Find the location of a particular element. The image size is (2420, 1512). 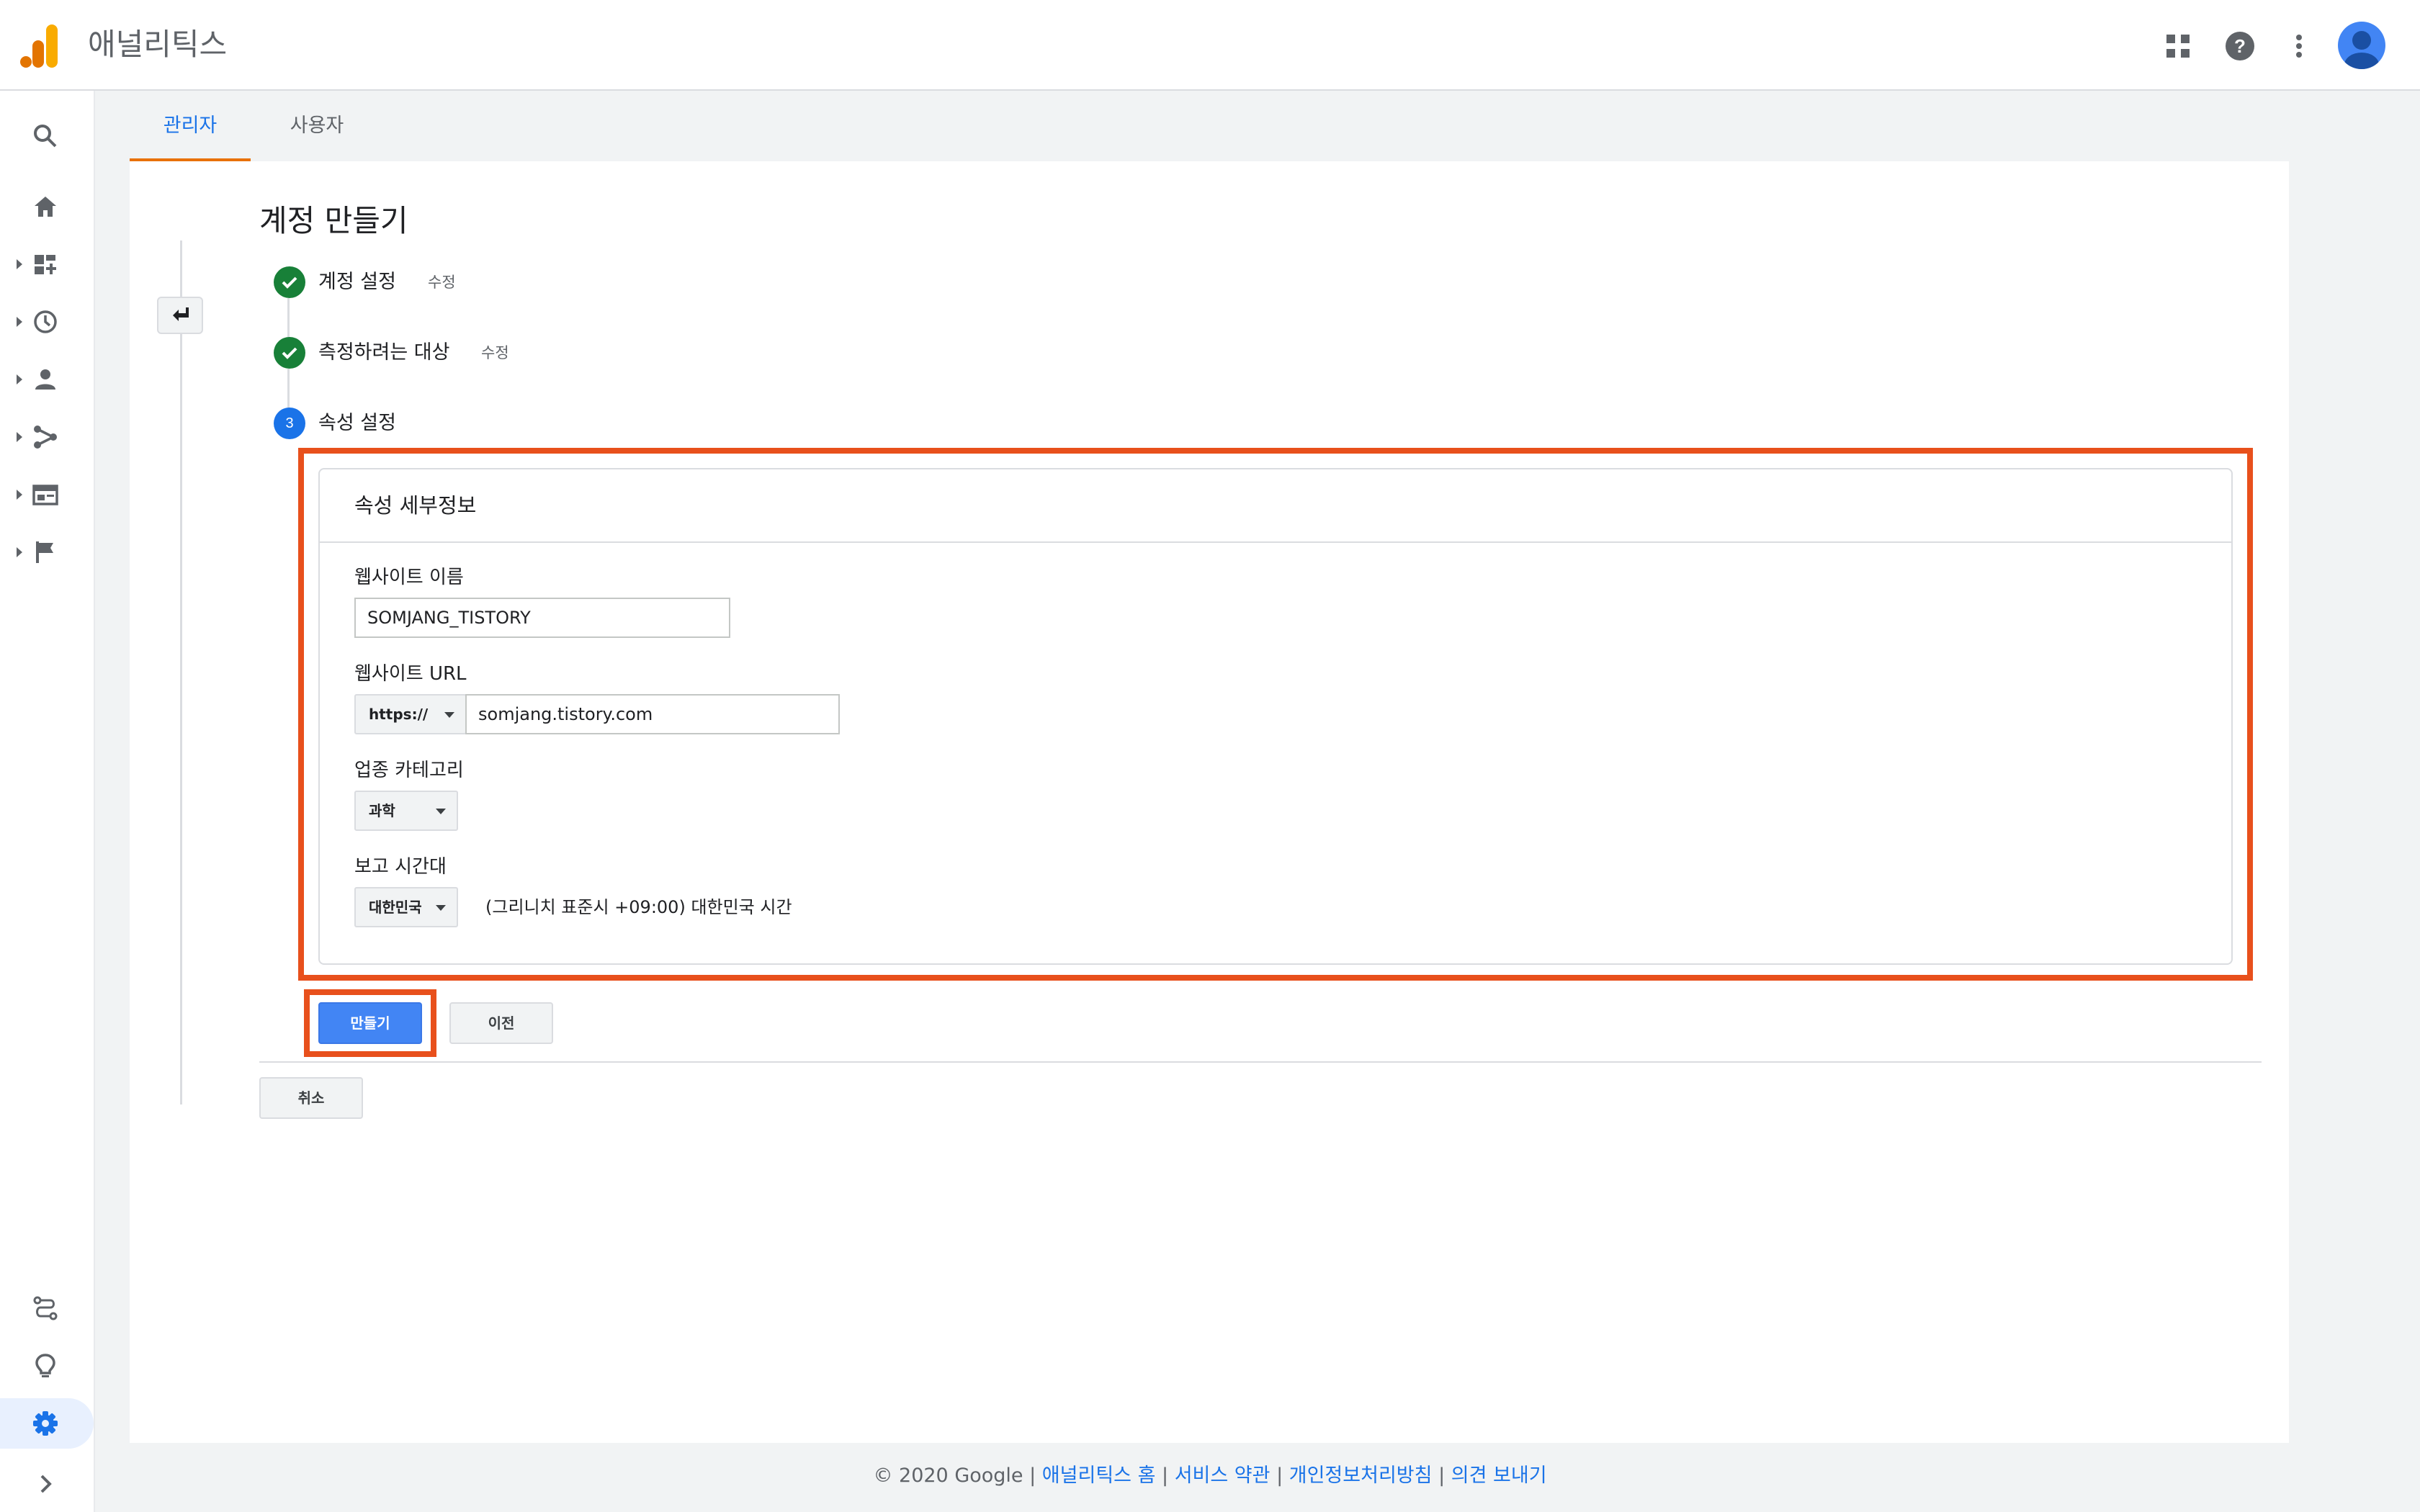

back-arrow-icon is located at coordinates (181, 314).